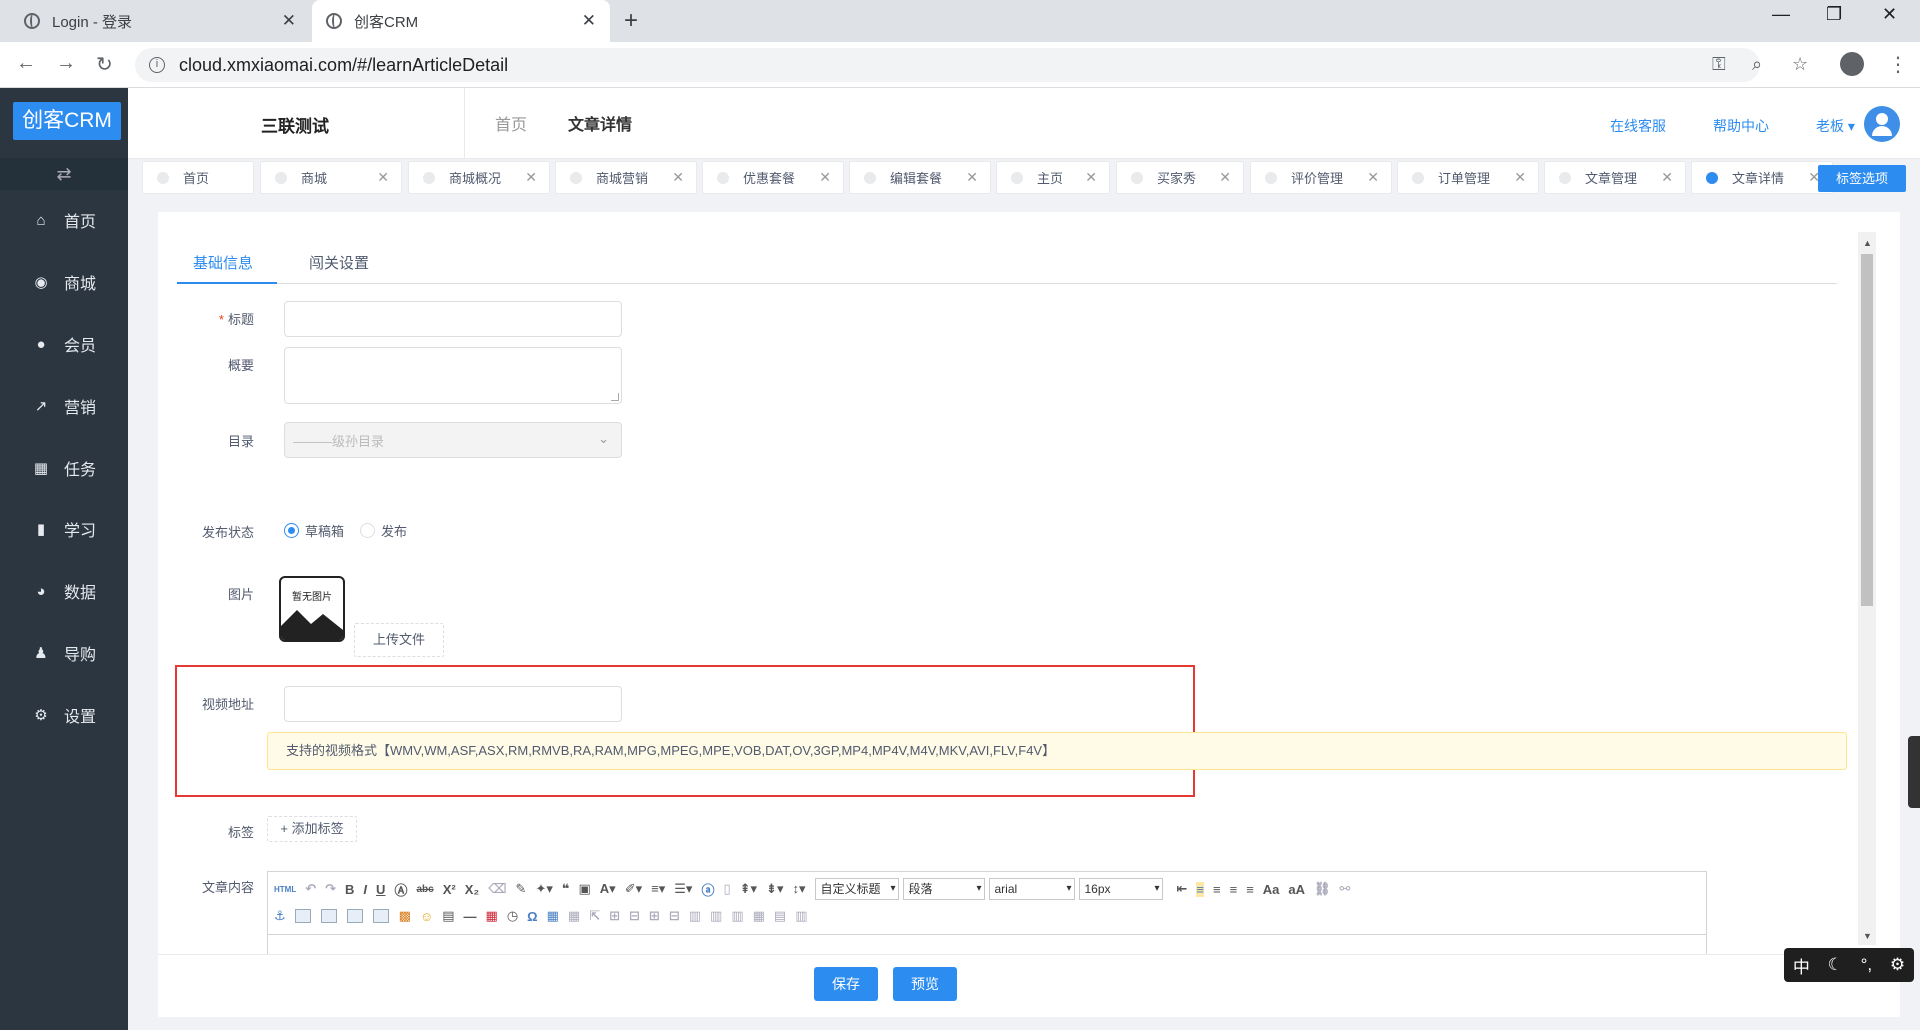 This screenshot has height=1030, width=1920. Describe the element at coordinates (26, 63) in the screenshot. I see `back-icon: ←` at that location.